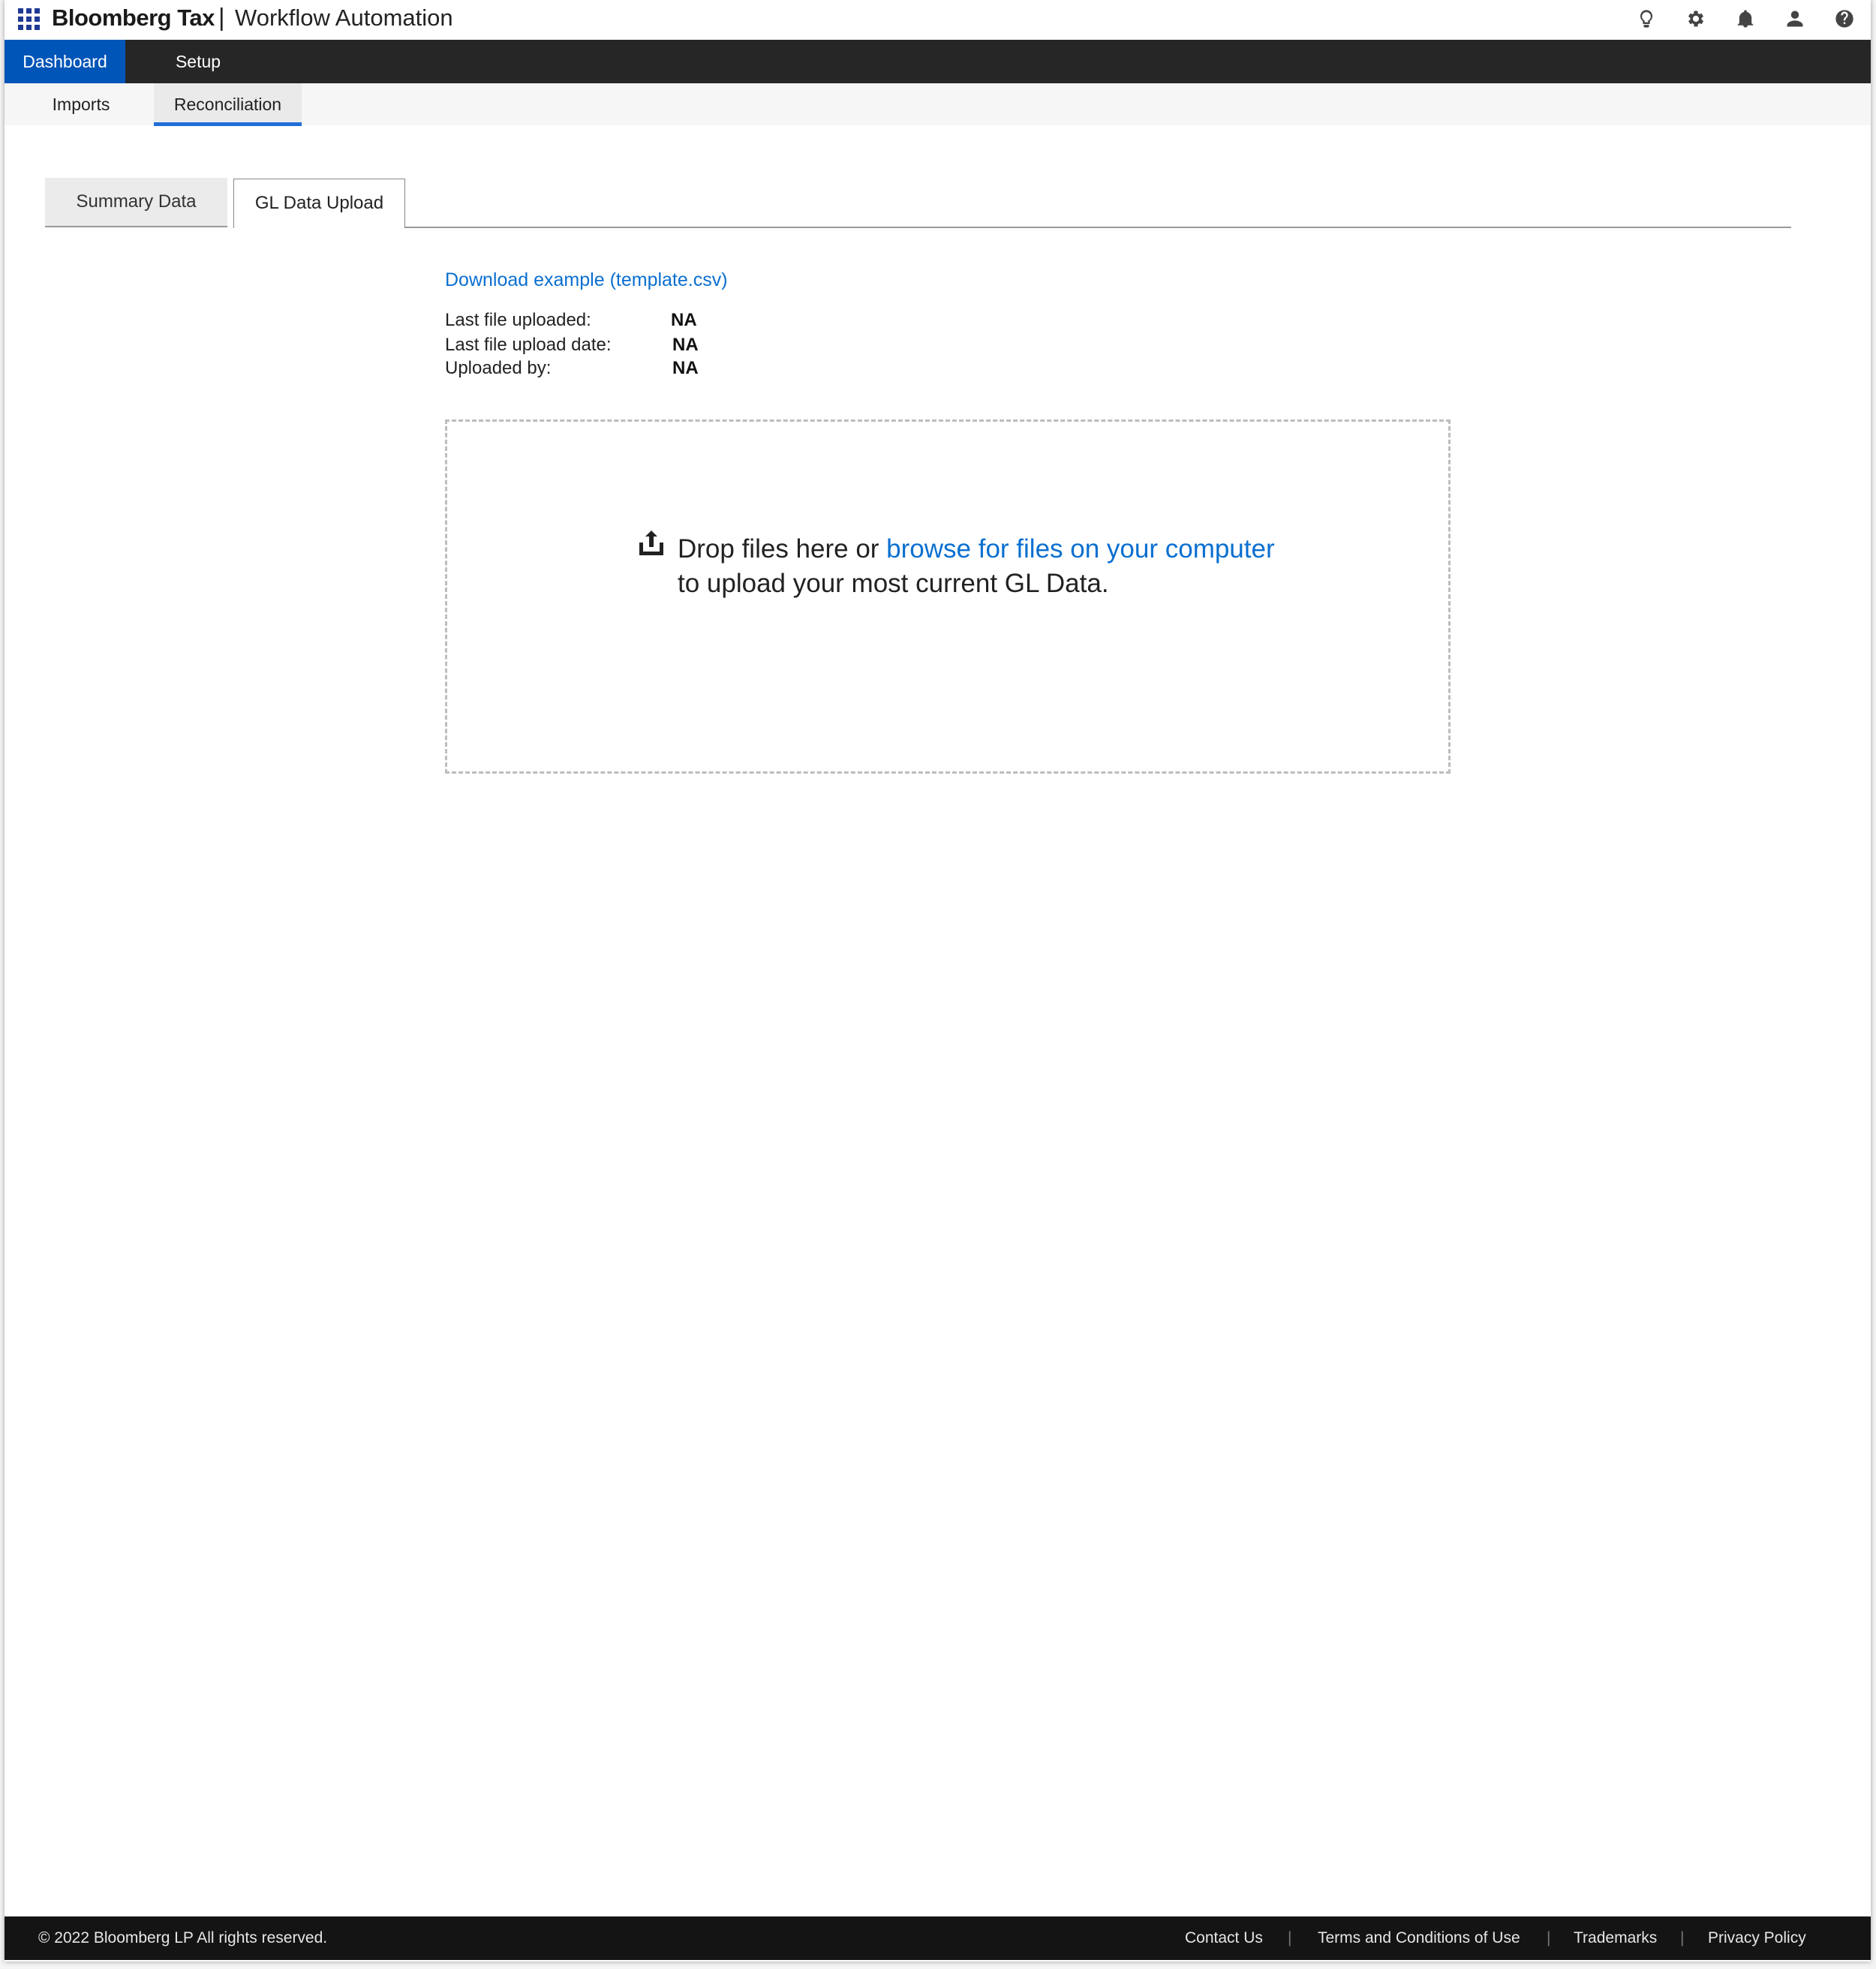 This screenshot has width=1876, height=1969. I want to click on subnav-reconciliation: Reconciliation, so click(228, 105).